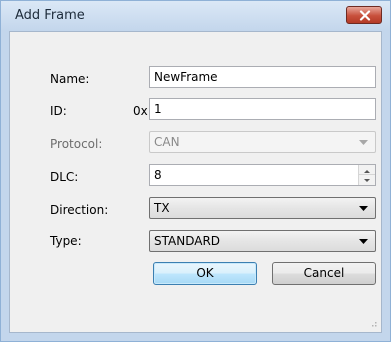  I want to click on name-input: NewFrame, so click(262, 77).